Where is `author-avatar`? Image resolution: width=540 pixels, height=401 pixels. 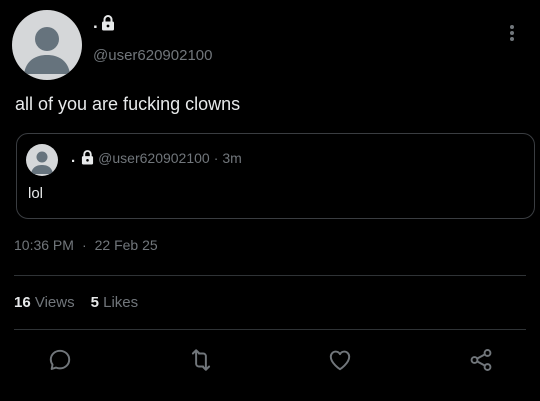
author-avatar is located at coordinates (47, 45).